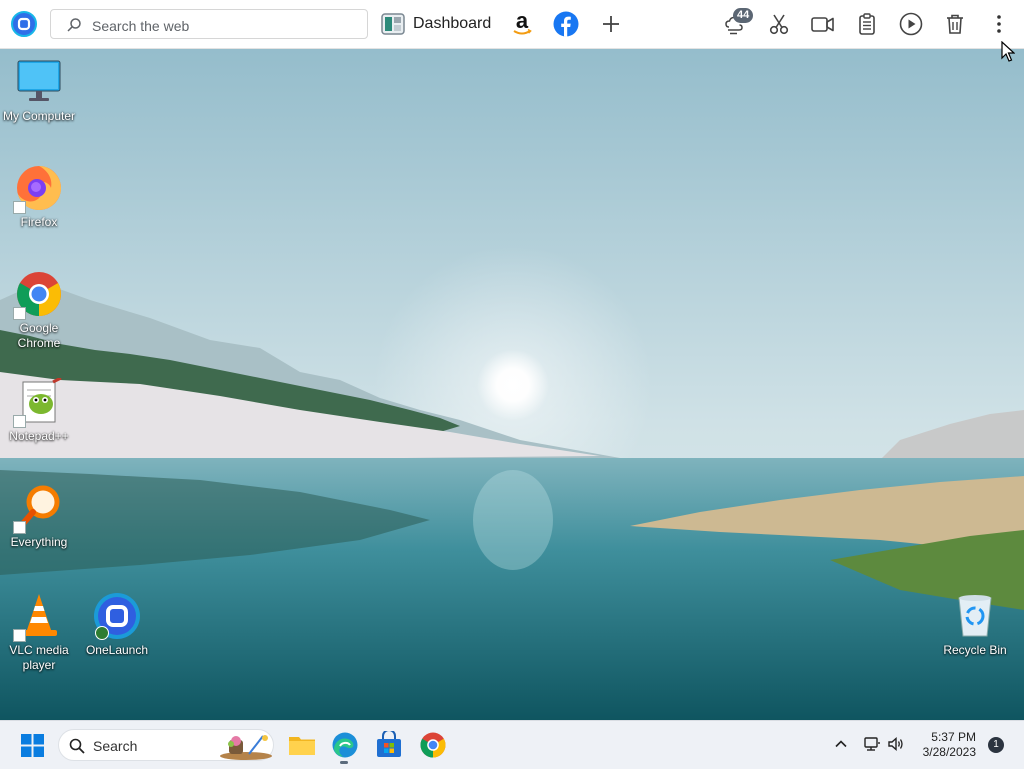 This screenshot has width=1024, height=769. What do you see at coordinates (117, 650) in the screenshot?
I see `desktop-icon-label: OneLaunch` at bounding box center [117, 650].